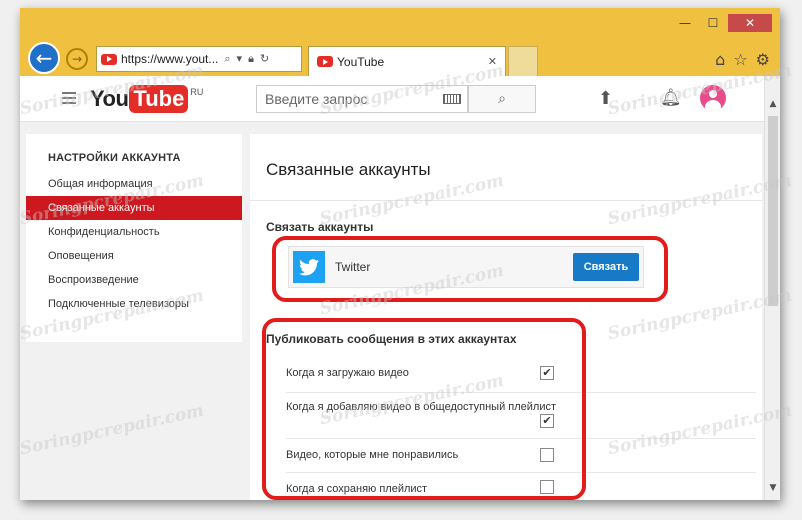 The image size is (802, 520). I want to click on checkbox-liked-videos, so click(547, 455).